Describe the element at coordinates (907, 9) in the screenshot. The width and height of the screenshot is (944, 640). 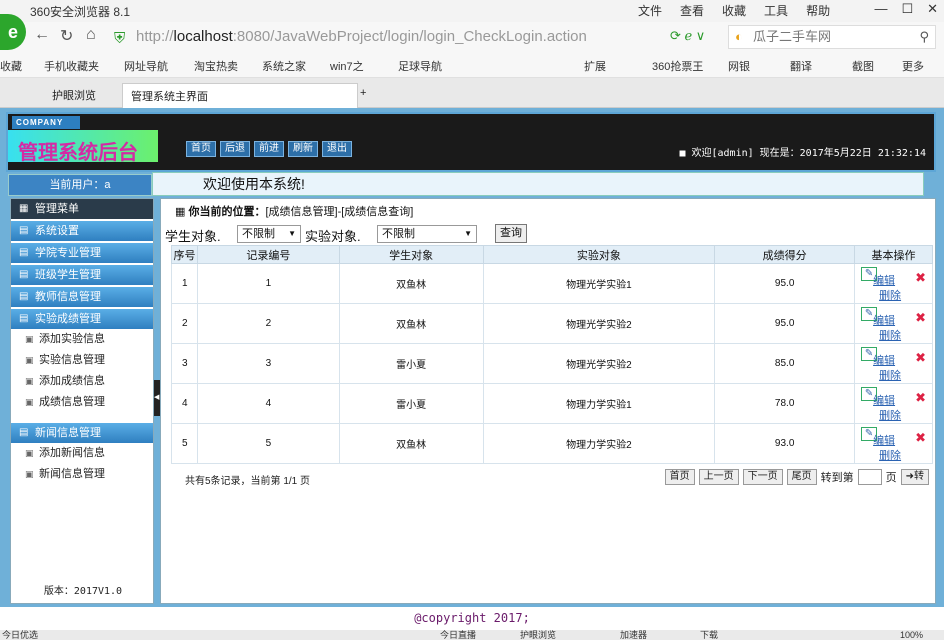
I see `maximize-icon: ☐` at that location.